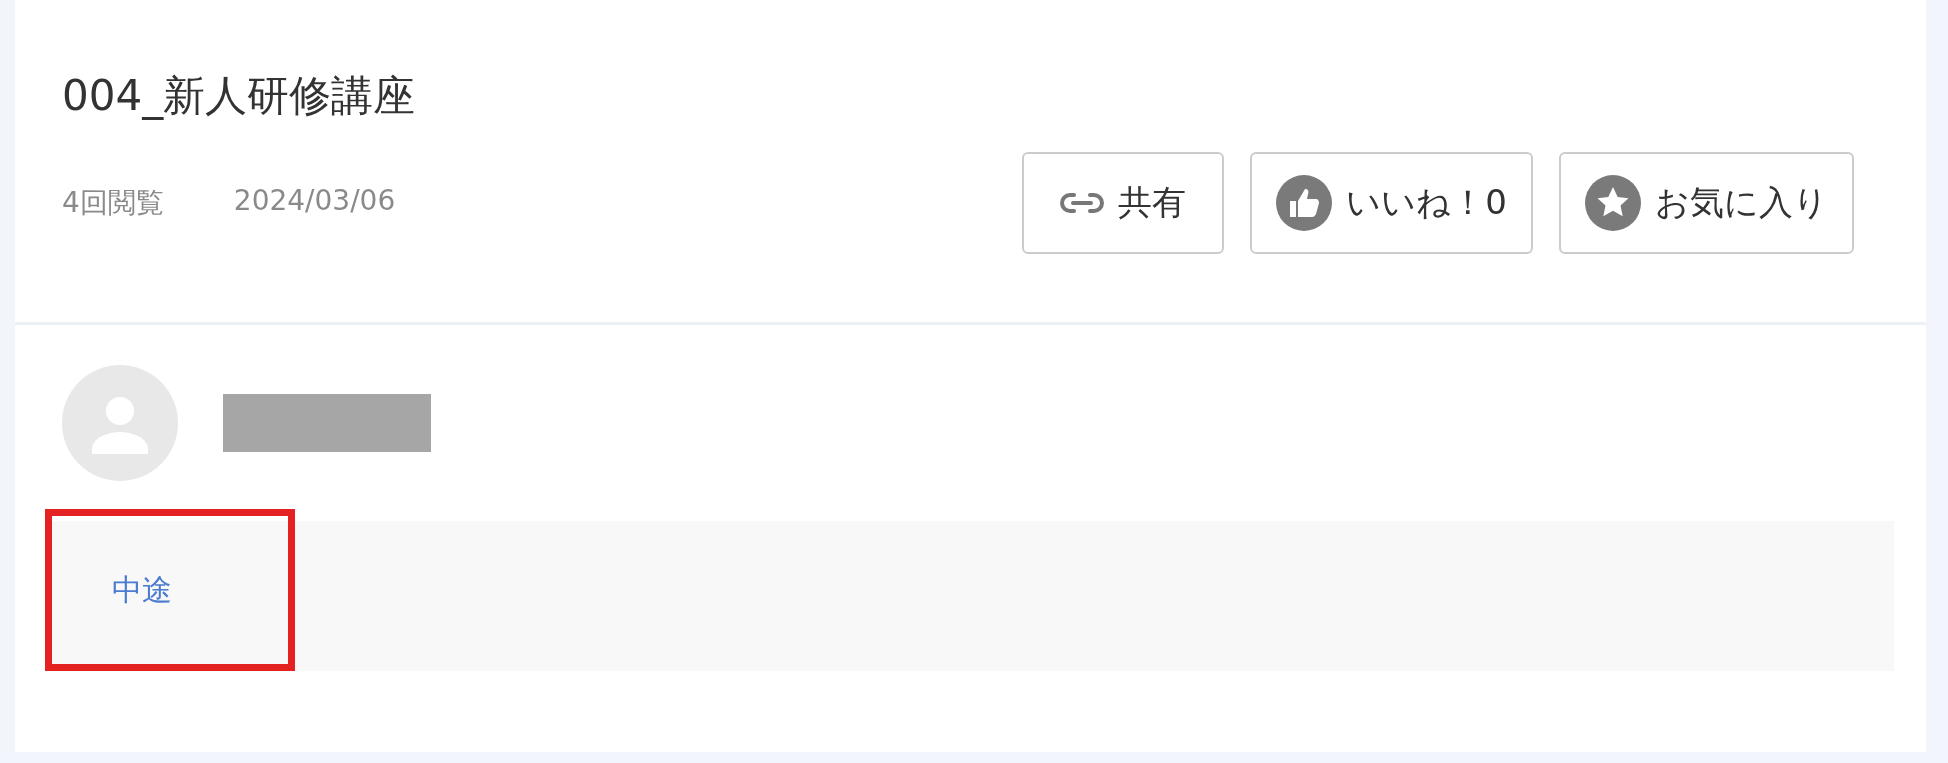 This screenshot has width=1948, height=763. I want to click on thumbs-up-icon, so click(1304, 203).